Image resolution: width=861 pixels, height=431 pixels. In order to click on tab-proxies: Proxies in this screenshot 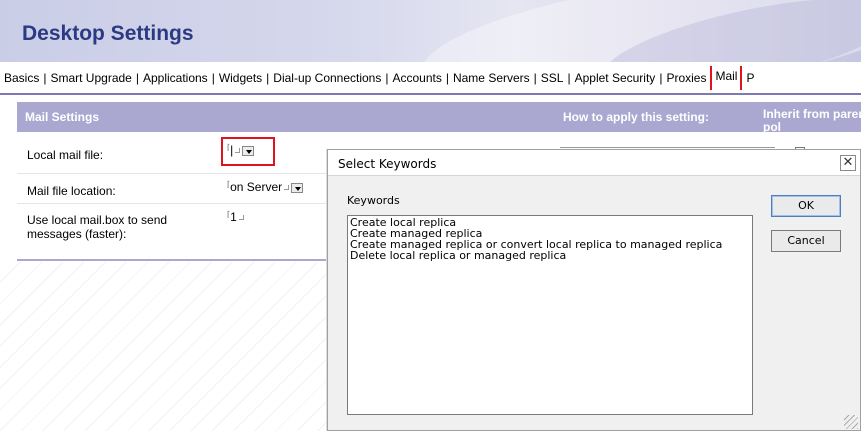, I will do `click(686, 78)`.